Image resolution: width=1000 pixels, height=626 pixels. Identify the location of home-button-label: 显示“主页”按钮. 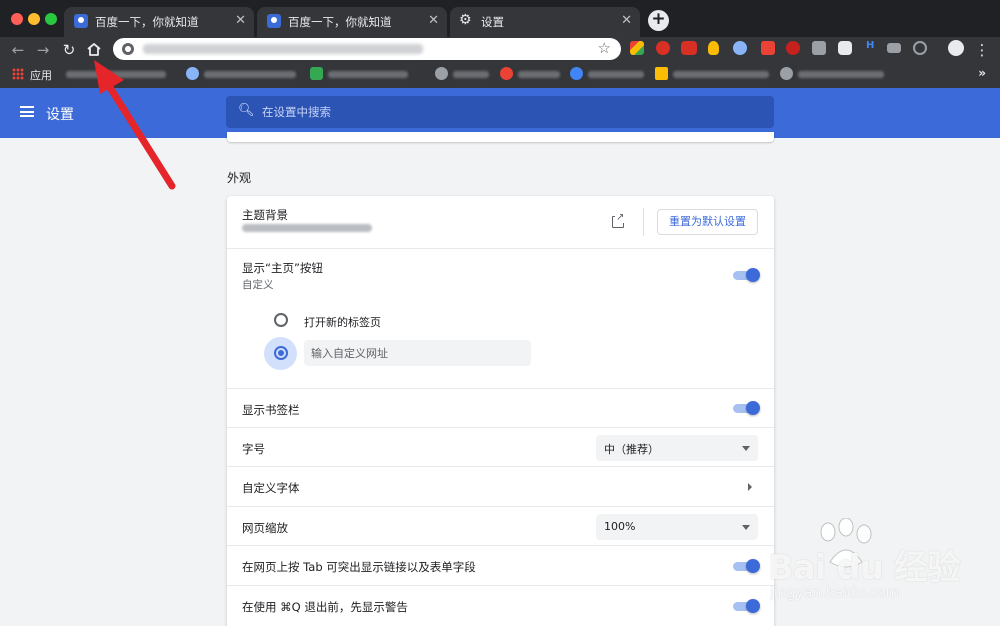
(282, 268).